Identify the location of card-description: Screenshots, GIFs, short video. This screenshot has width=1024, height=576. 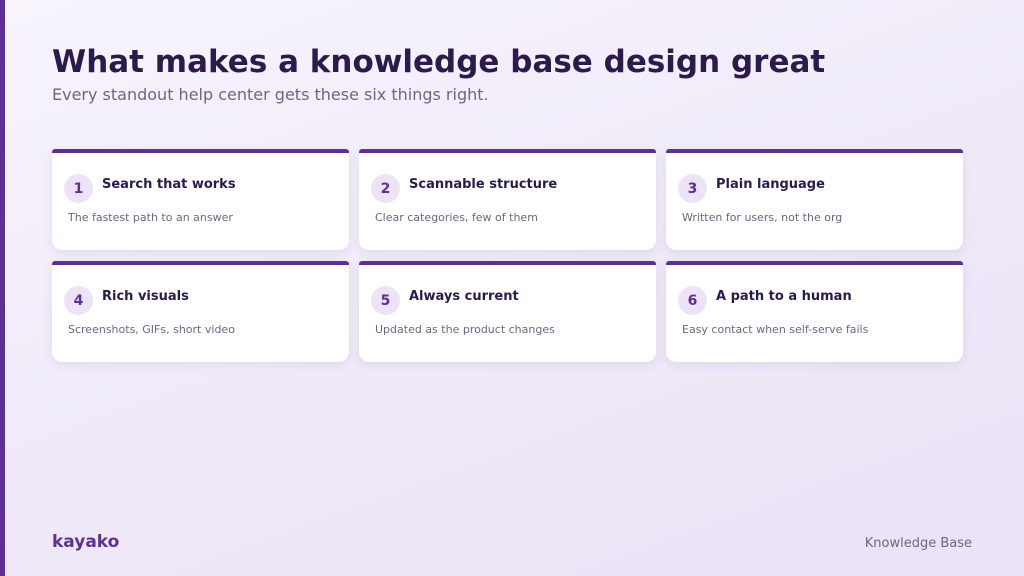
(151, 329).